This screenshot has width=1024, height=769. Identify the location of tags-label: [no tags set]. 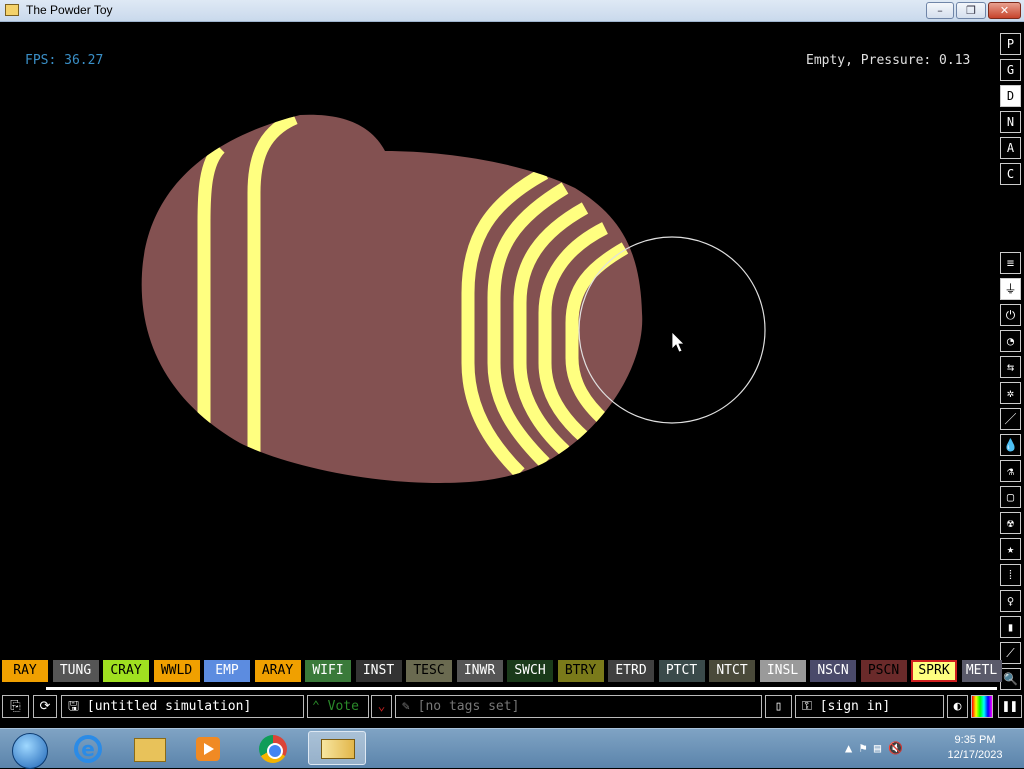
(468, 706).